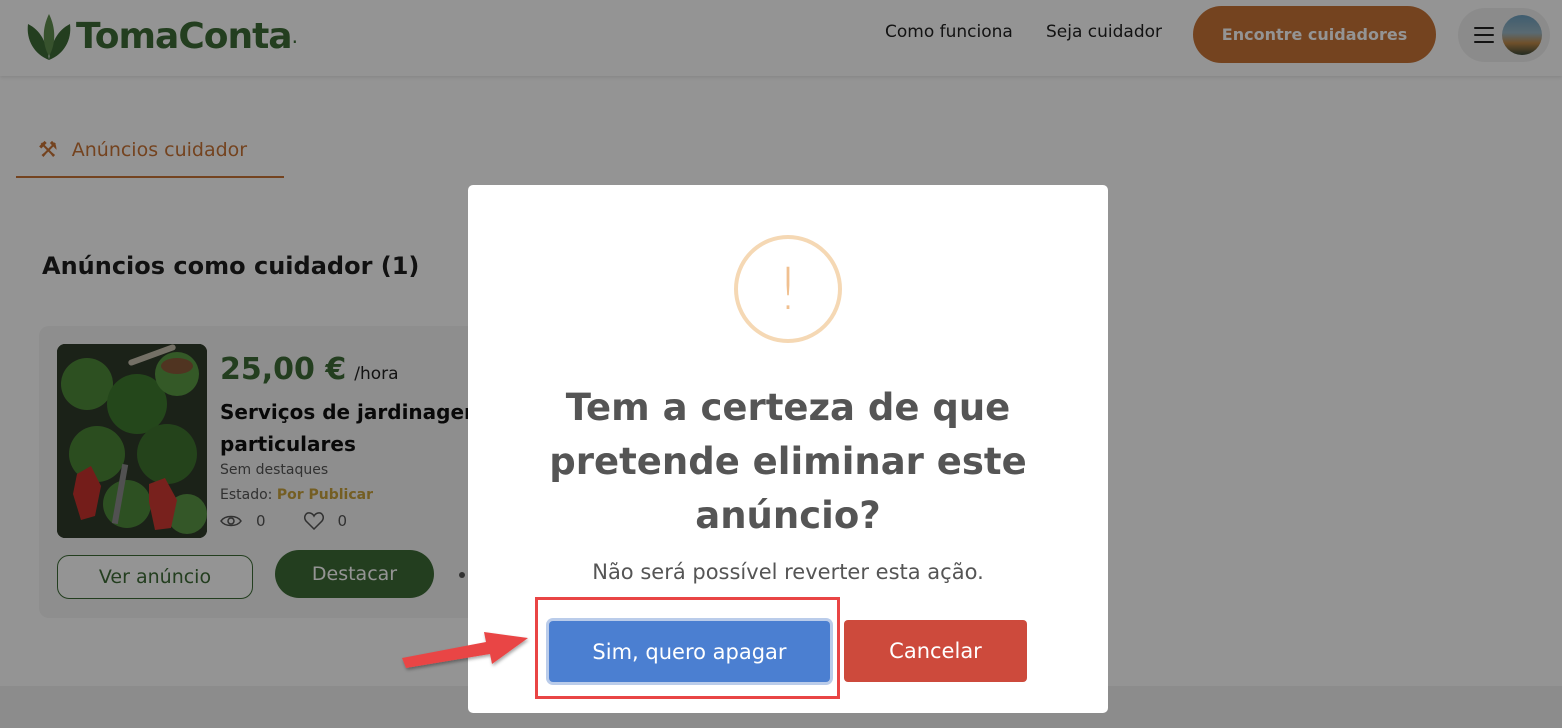 The height and width of the screenshot is (728, 1562). Describe the element at coordinates (689, 651) in the screenshot. I see `confirm-delete-button: Sim, quero apagar` at that location.